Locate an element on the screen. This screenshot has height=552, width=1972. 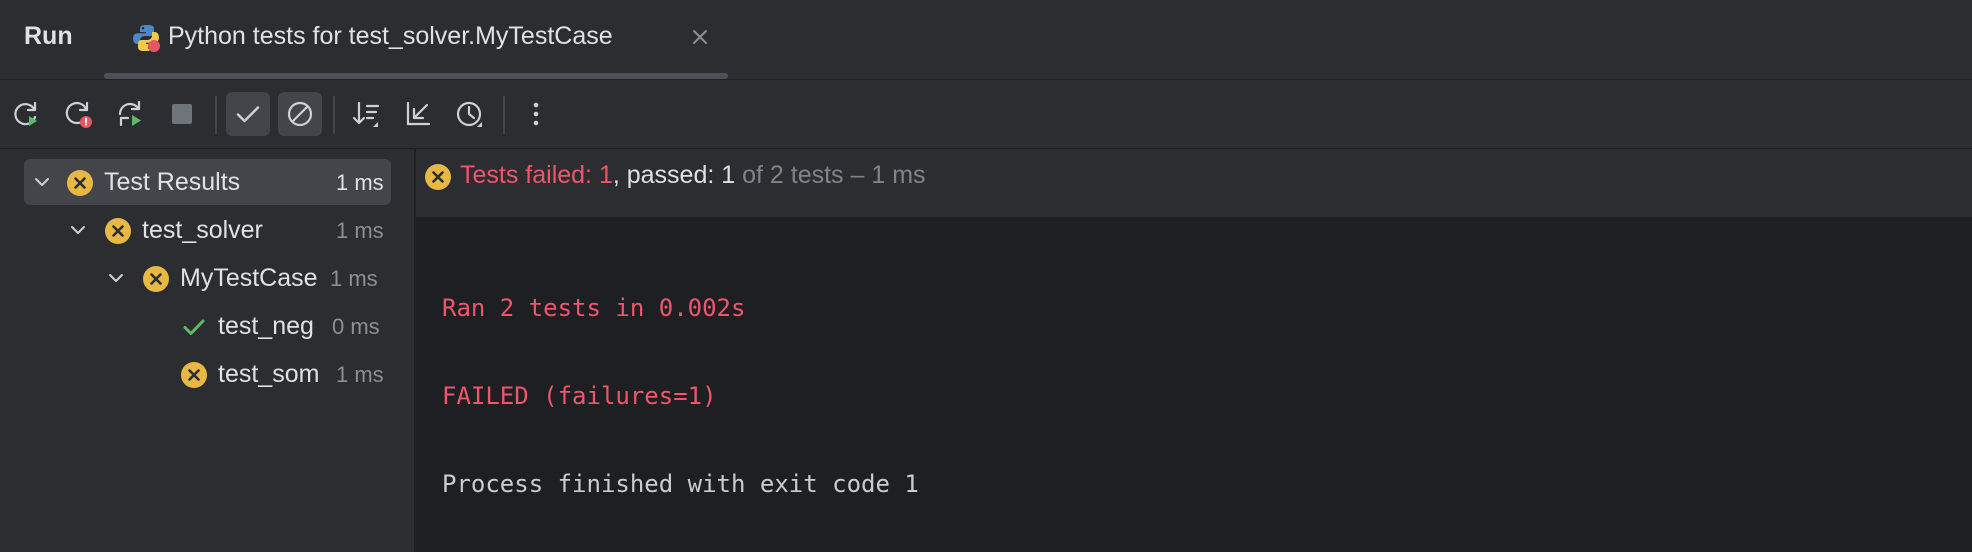
console-line: Process finished with exit code 1 is located at coordinates (680, 484).